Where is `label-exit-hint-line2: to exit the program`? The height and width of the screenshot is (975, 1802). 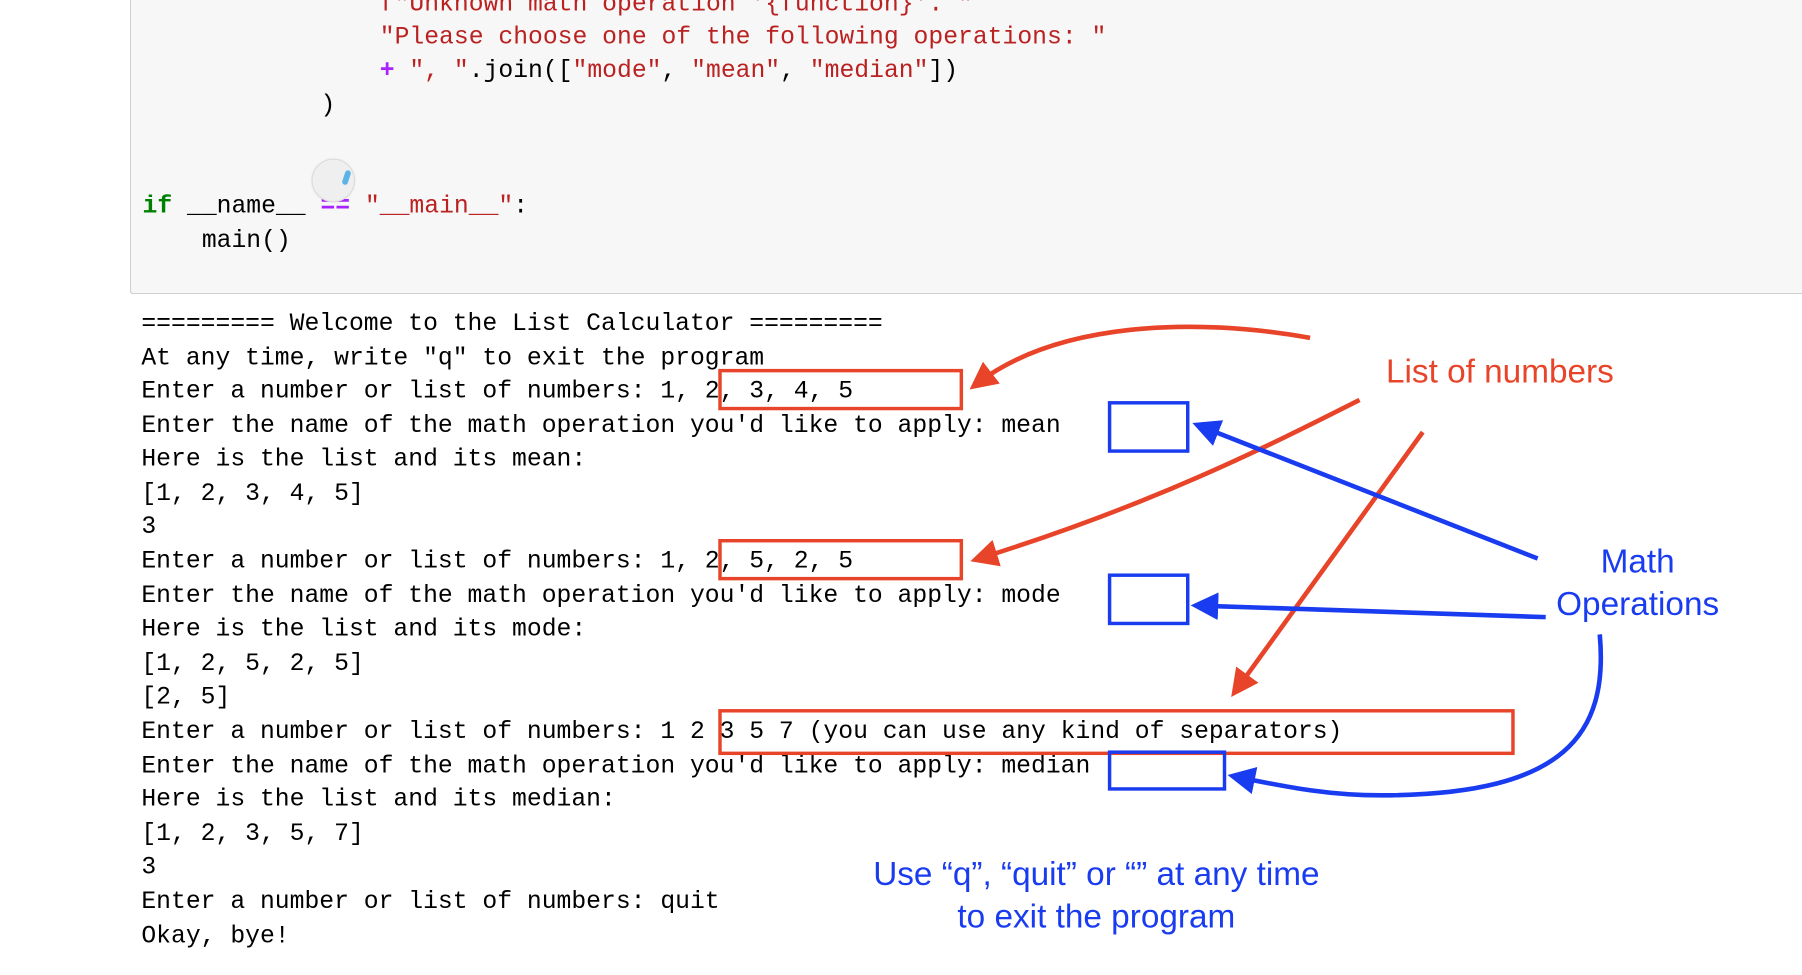 label-exit-hint-line2: to exit the program is located at coordinates (1096, 917).